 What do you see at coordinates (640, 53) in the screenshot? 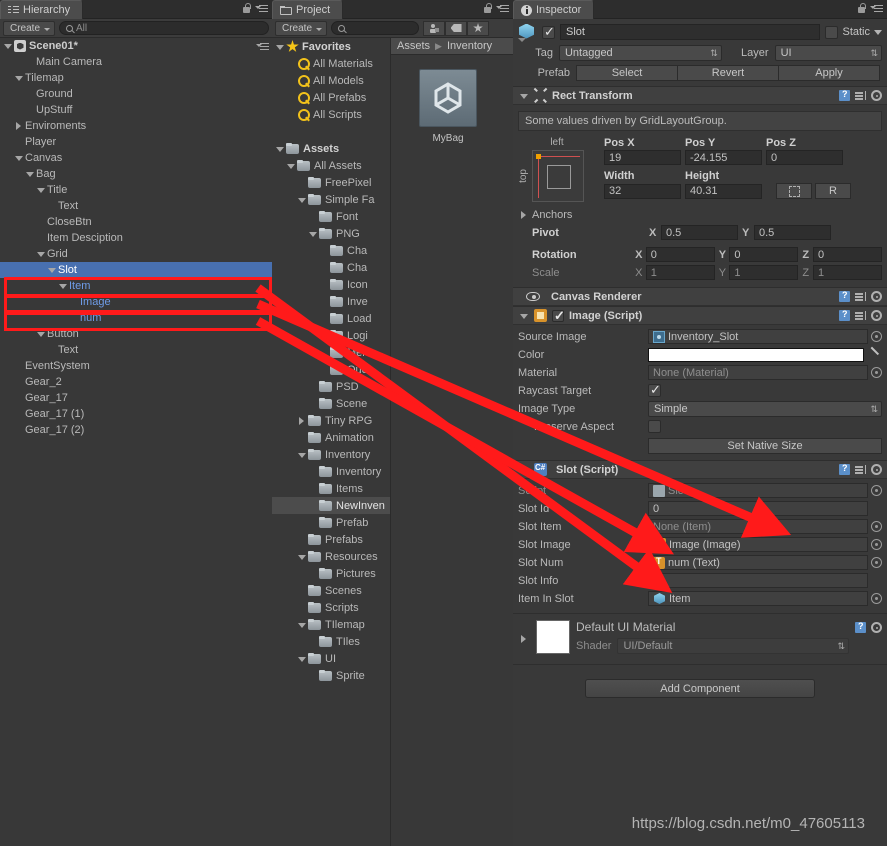
I see `tag-dropdown: Untagged` at bounding box center [640, 53].